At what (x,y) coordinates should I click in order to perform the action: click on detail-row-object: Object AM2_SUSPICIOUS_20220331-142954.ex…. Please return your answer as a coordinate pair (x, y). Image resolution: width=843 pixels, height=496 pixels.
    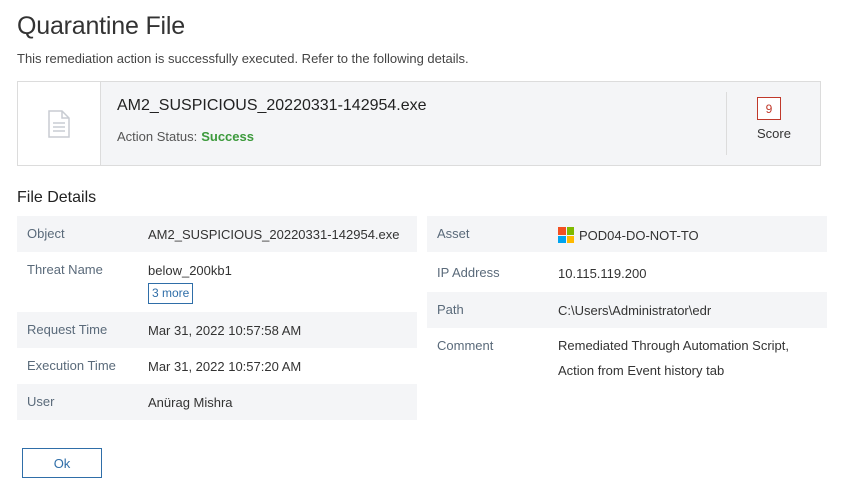
    Looking at the image, I should click on (217, 234).